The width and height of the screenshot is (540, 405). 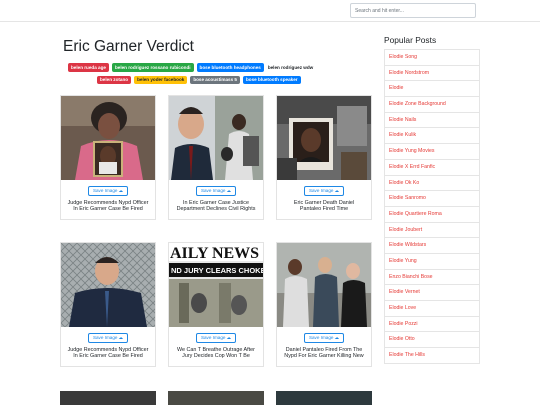 I want to click on tag-link: belen rodriguez wdw, so click(x=291, y=67).